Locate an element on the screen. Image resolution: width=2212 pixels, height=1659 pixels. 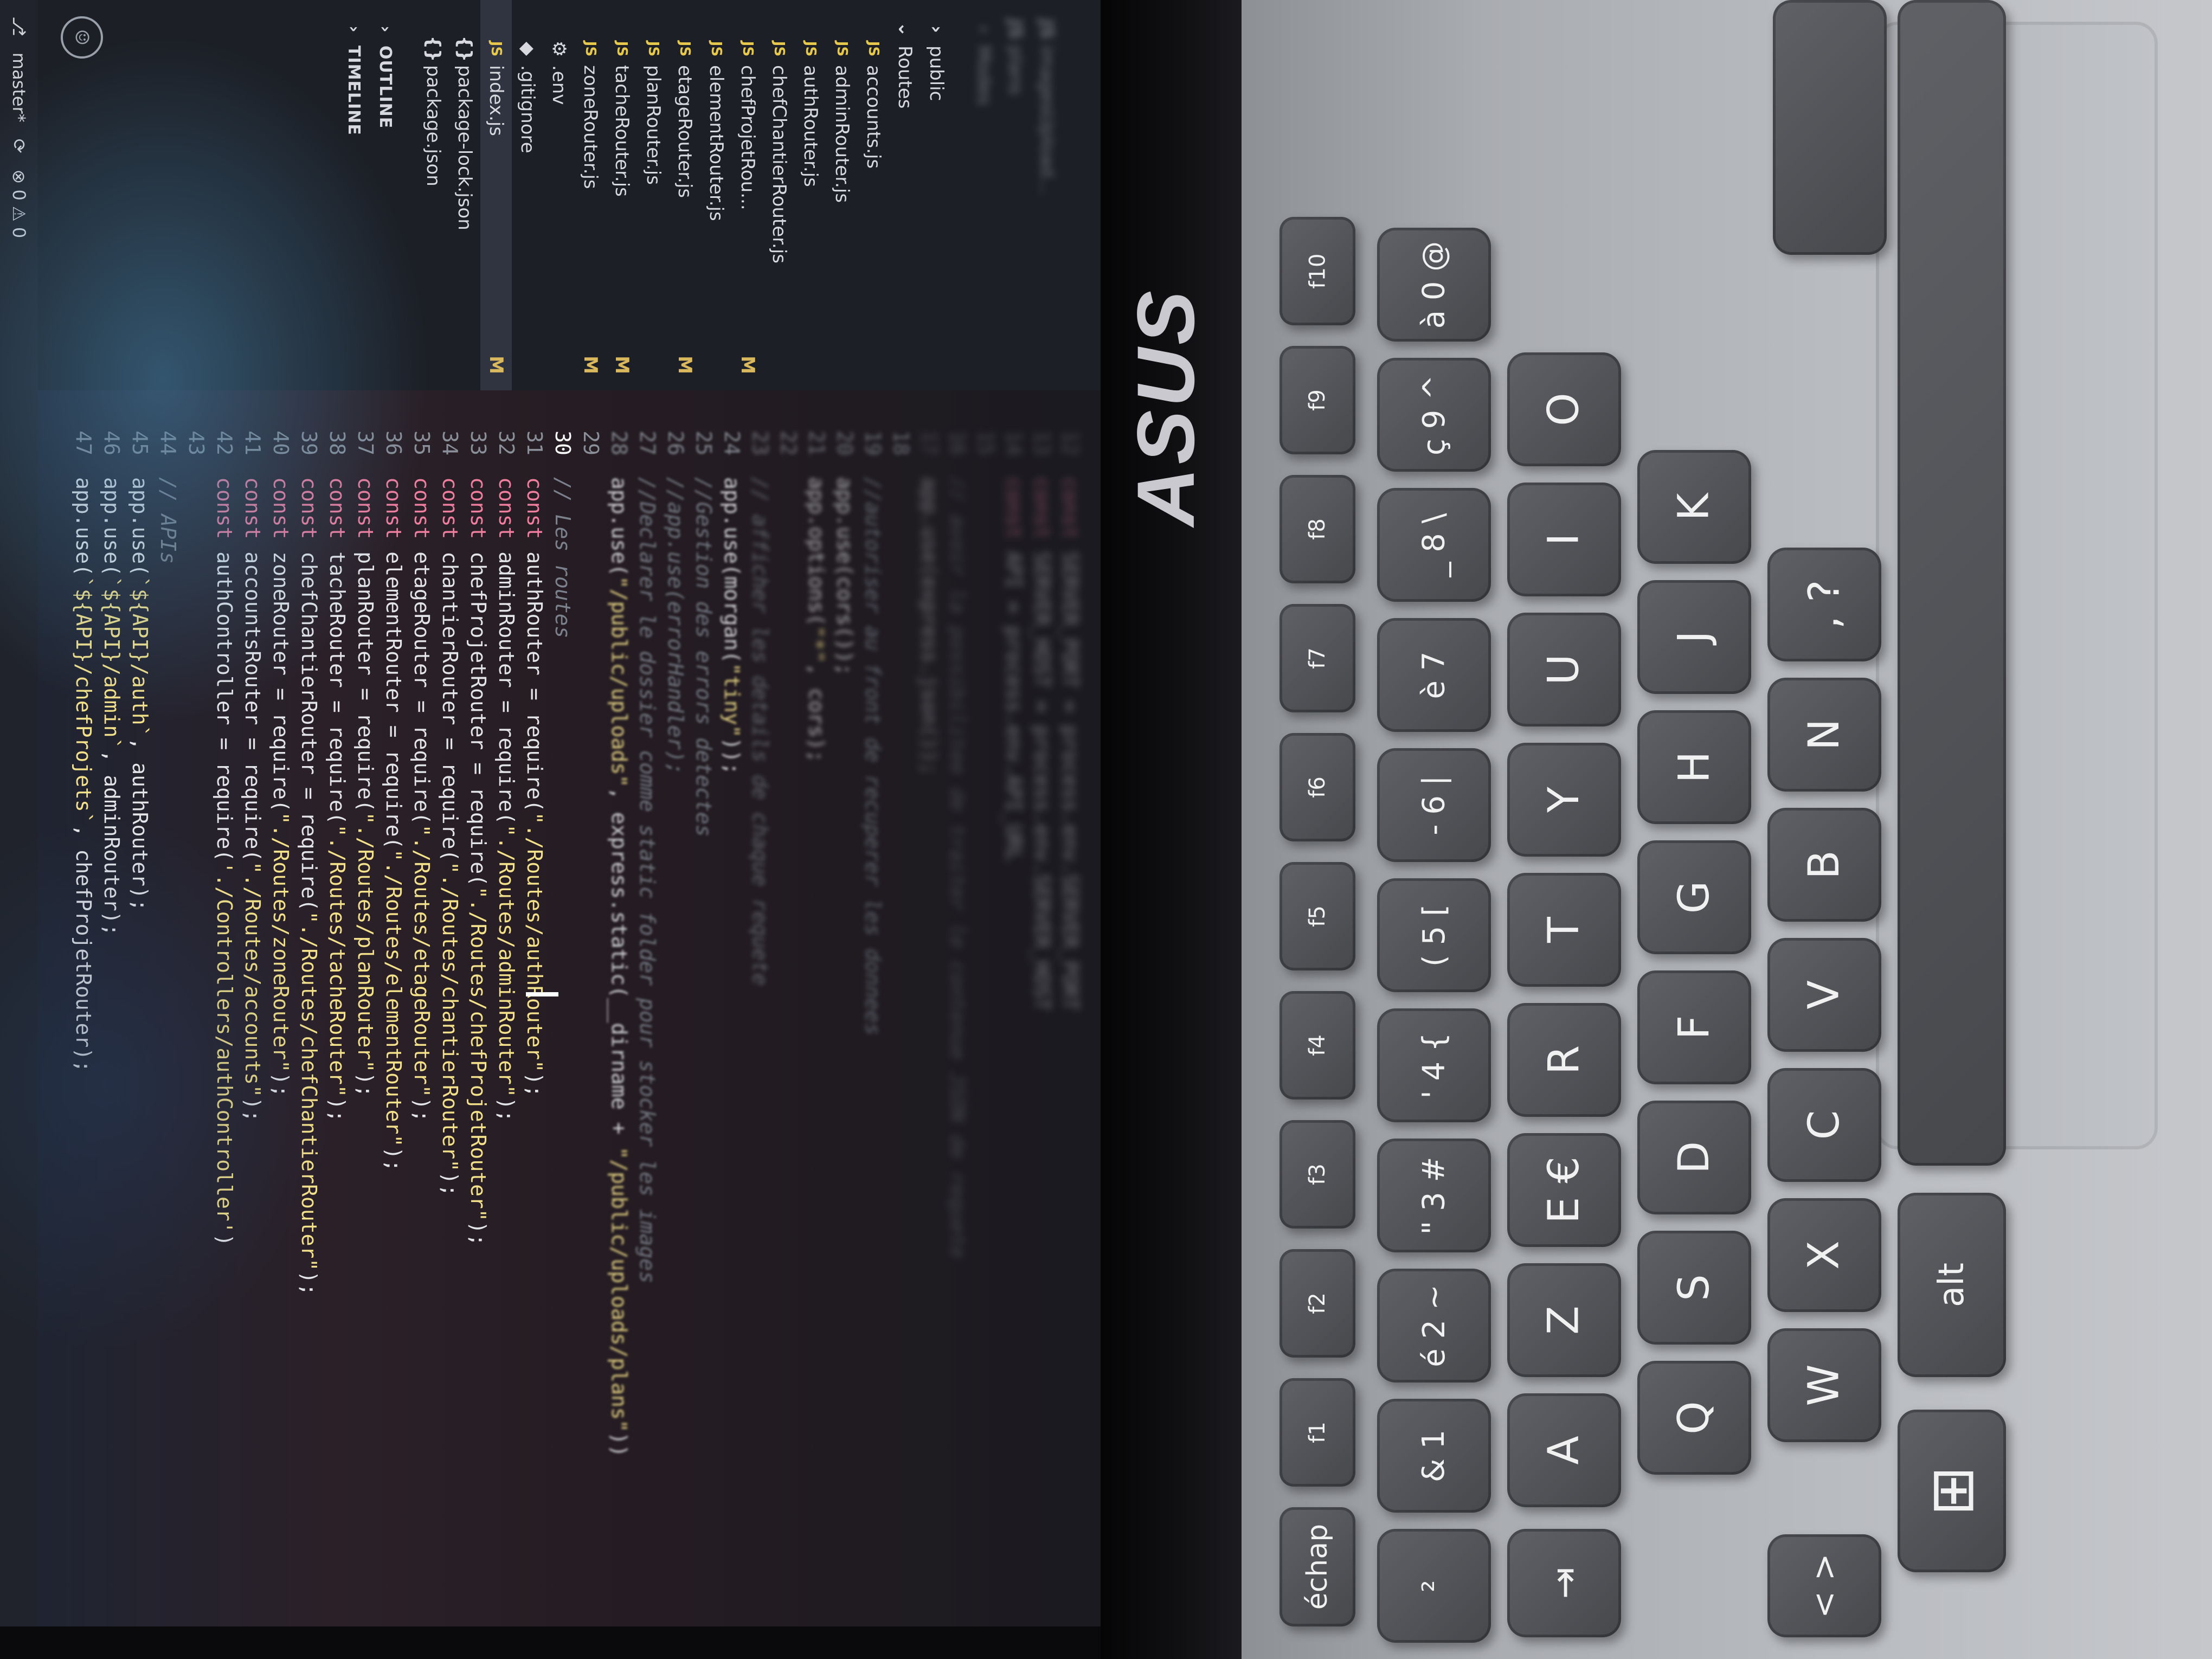
explorer-item: ◆ .gitignore is located at coordinates (527, 195).